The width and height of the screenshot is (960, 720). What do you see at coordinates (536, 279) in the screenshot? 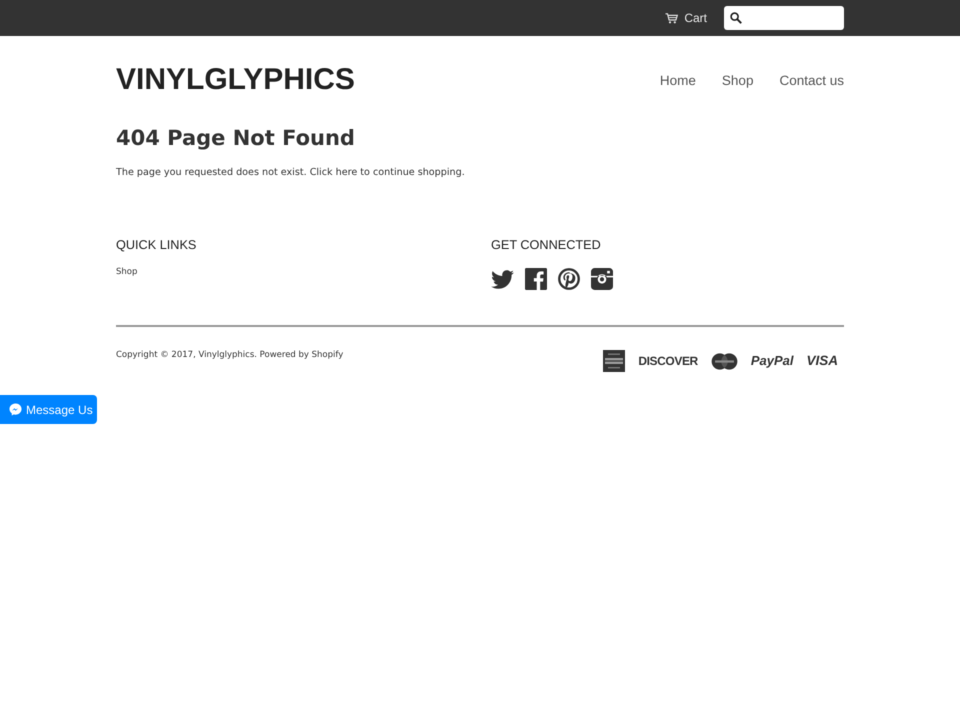
I see `facebook-icon` at bounding box center [536, 279].